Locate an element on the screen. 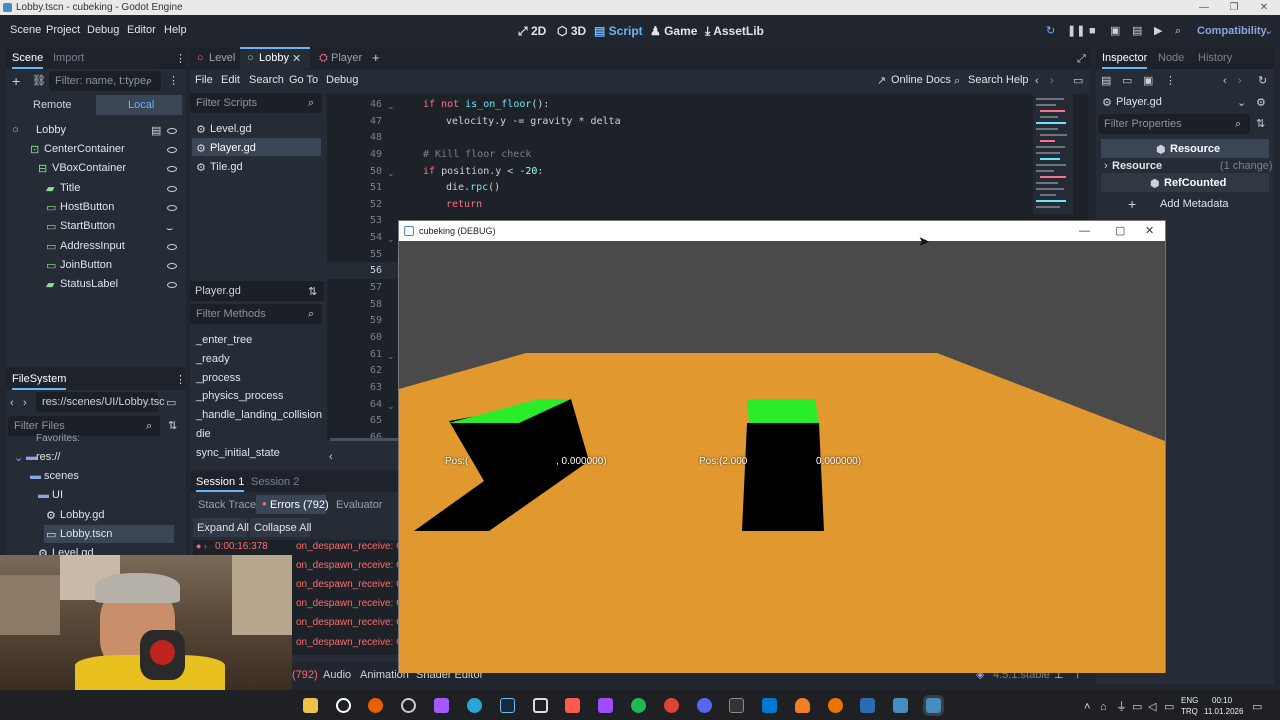 The image size is (1280, 720). maximize-icon: ▢ is located at coordinates (1120, 231).